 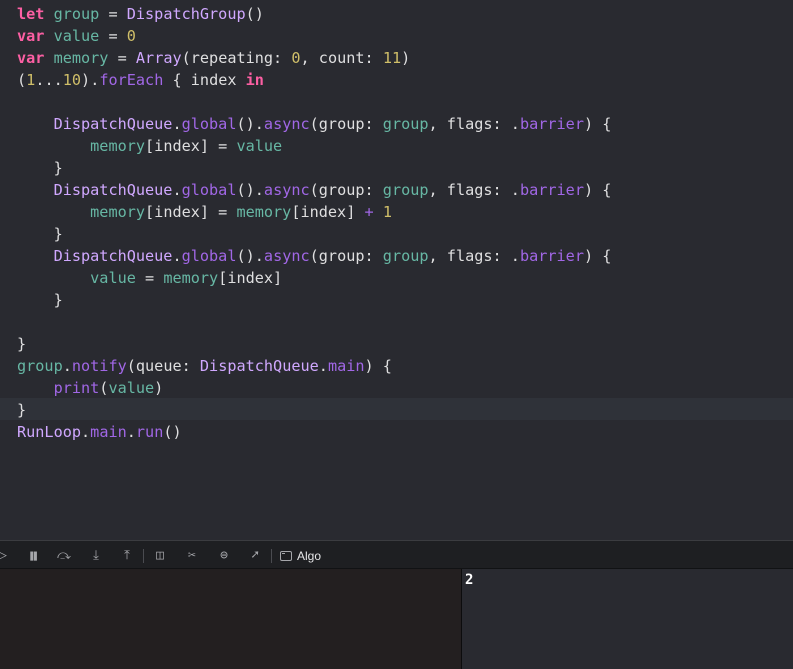 What do you see at coordinates (31, 14) in the screenshot?
I see `code-token: let` at bounding box center [31, 14].